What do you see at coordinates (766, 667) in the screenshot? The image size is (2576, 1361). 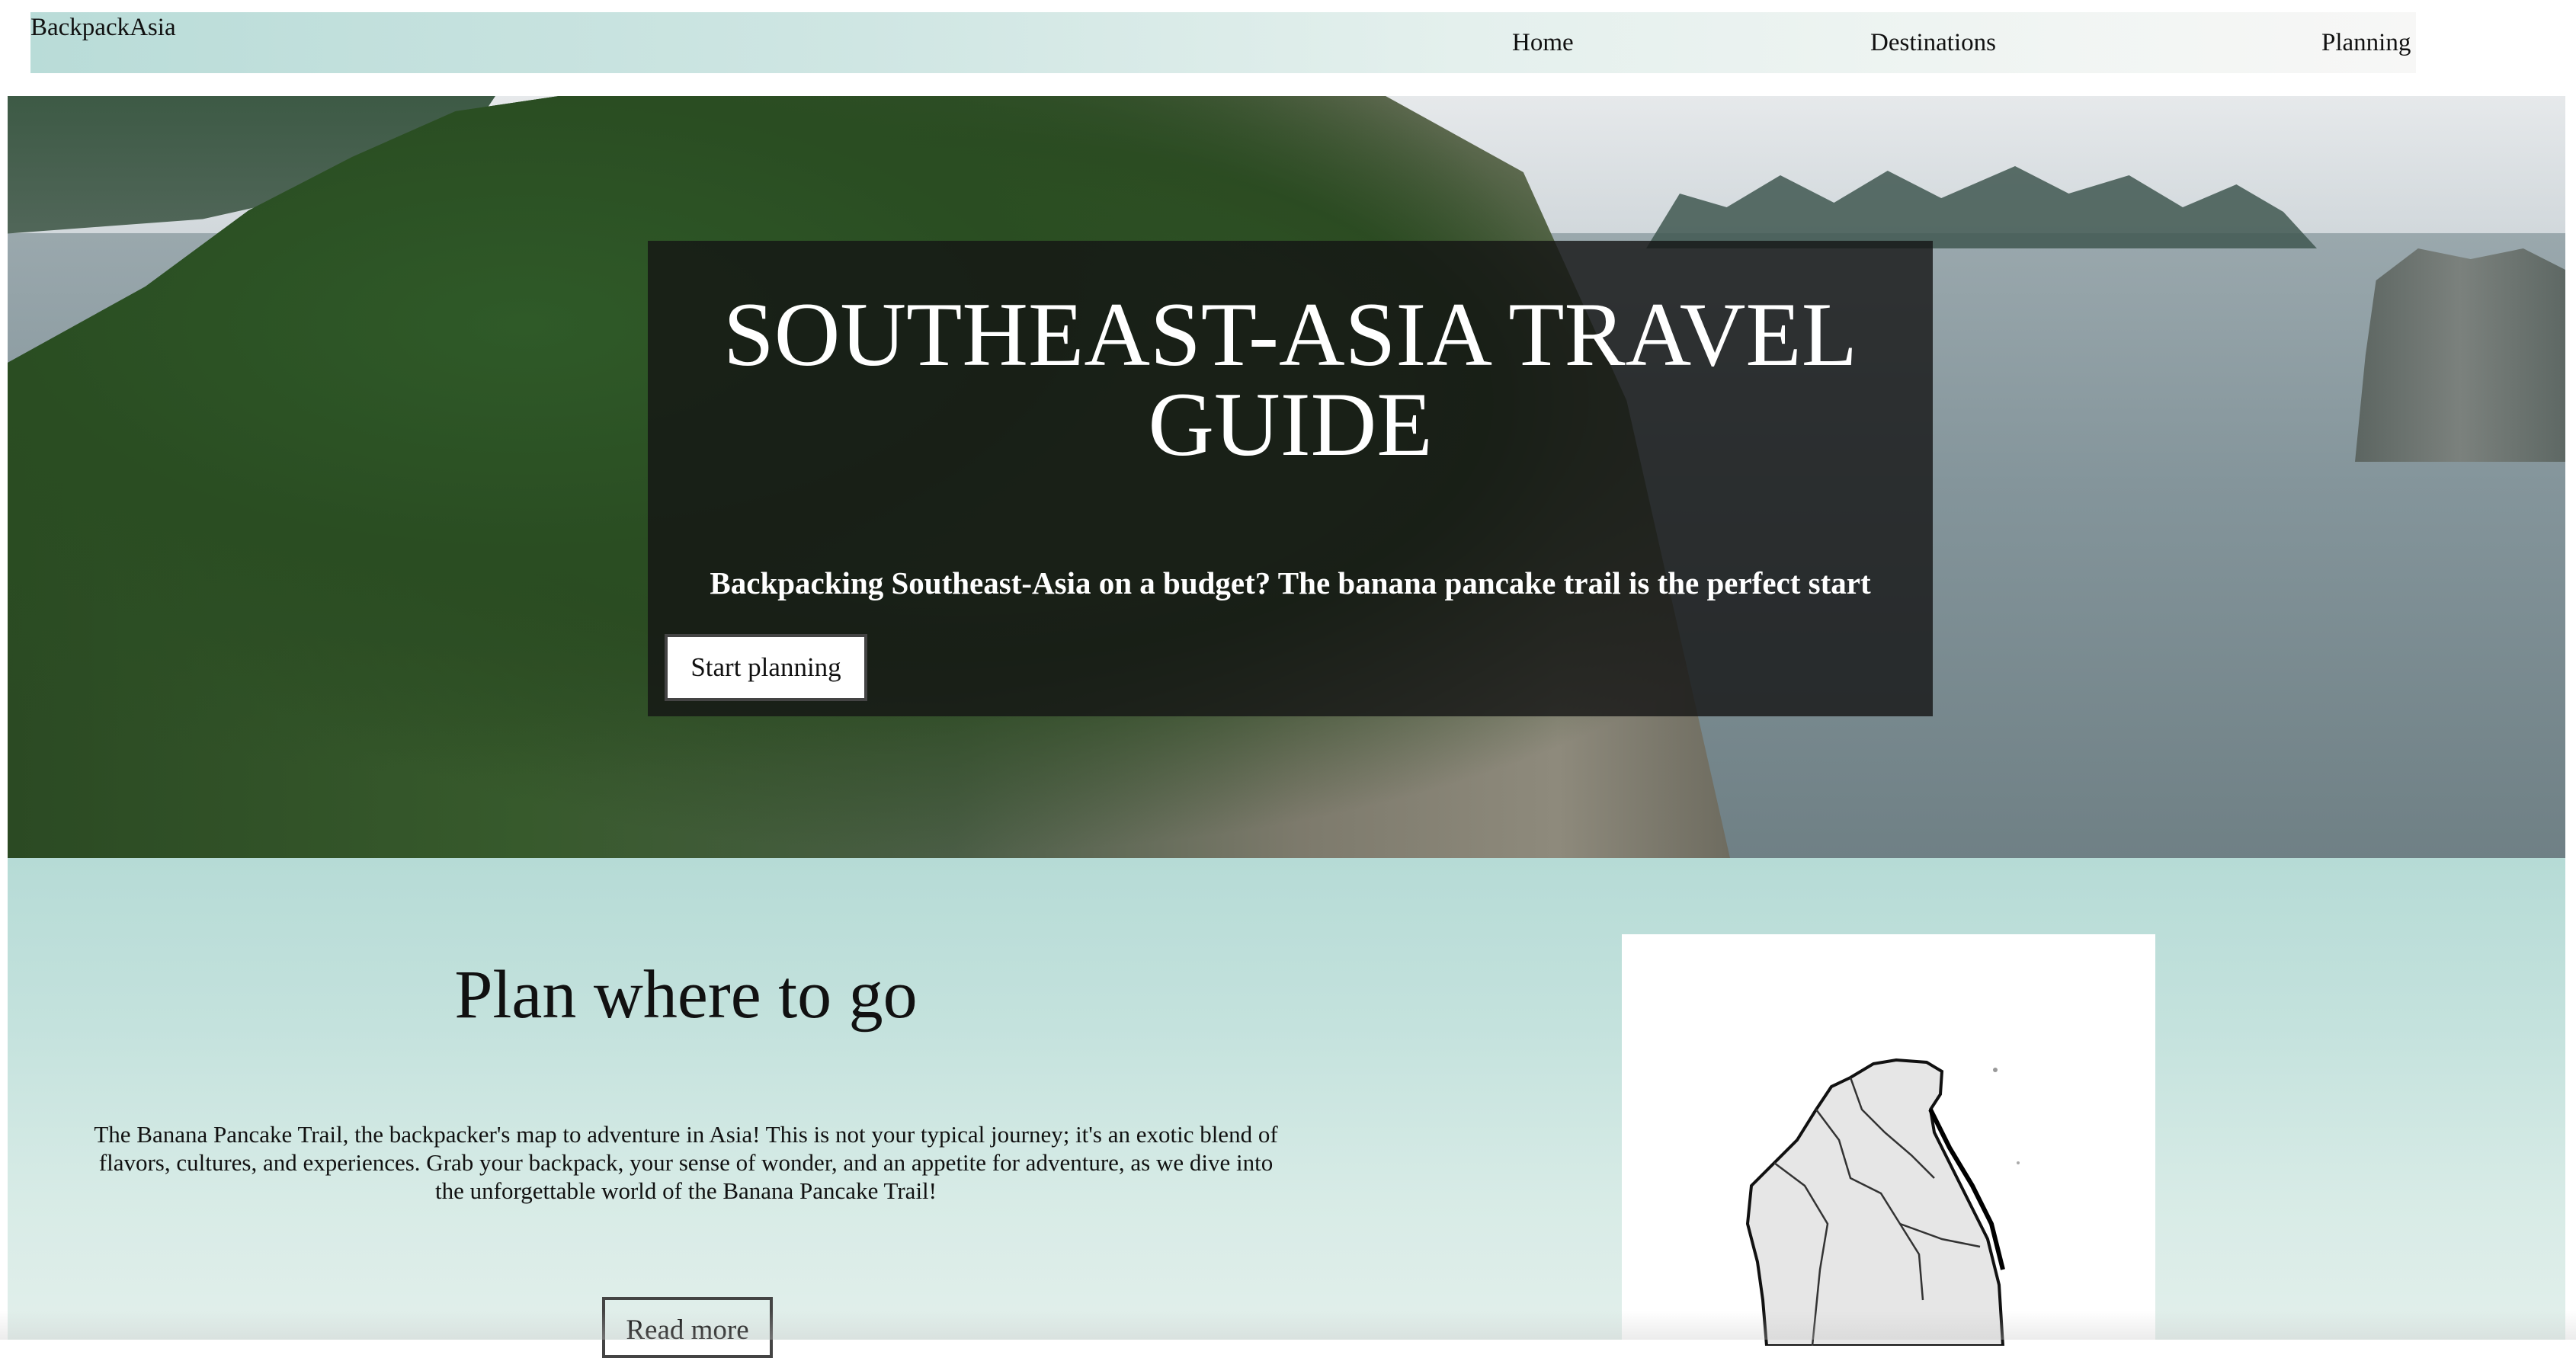 I see `start-planning-button: Start planning` at bounding box center [766, 667].